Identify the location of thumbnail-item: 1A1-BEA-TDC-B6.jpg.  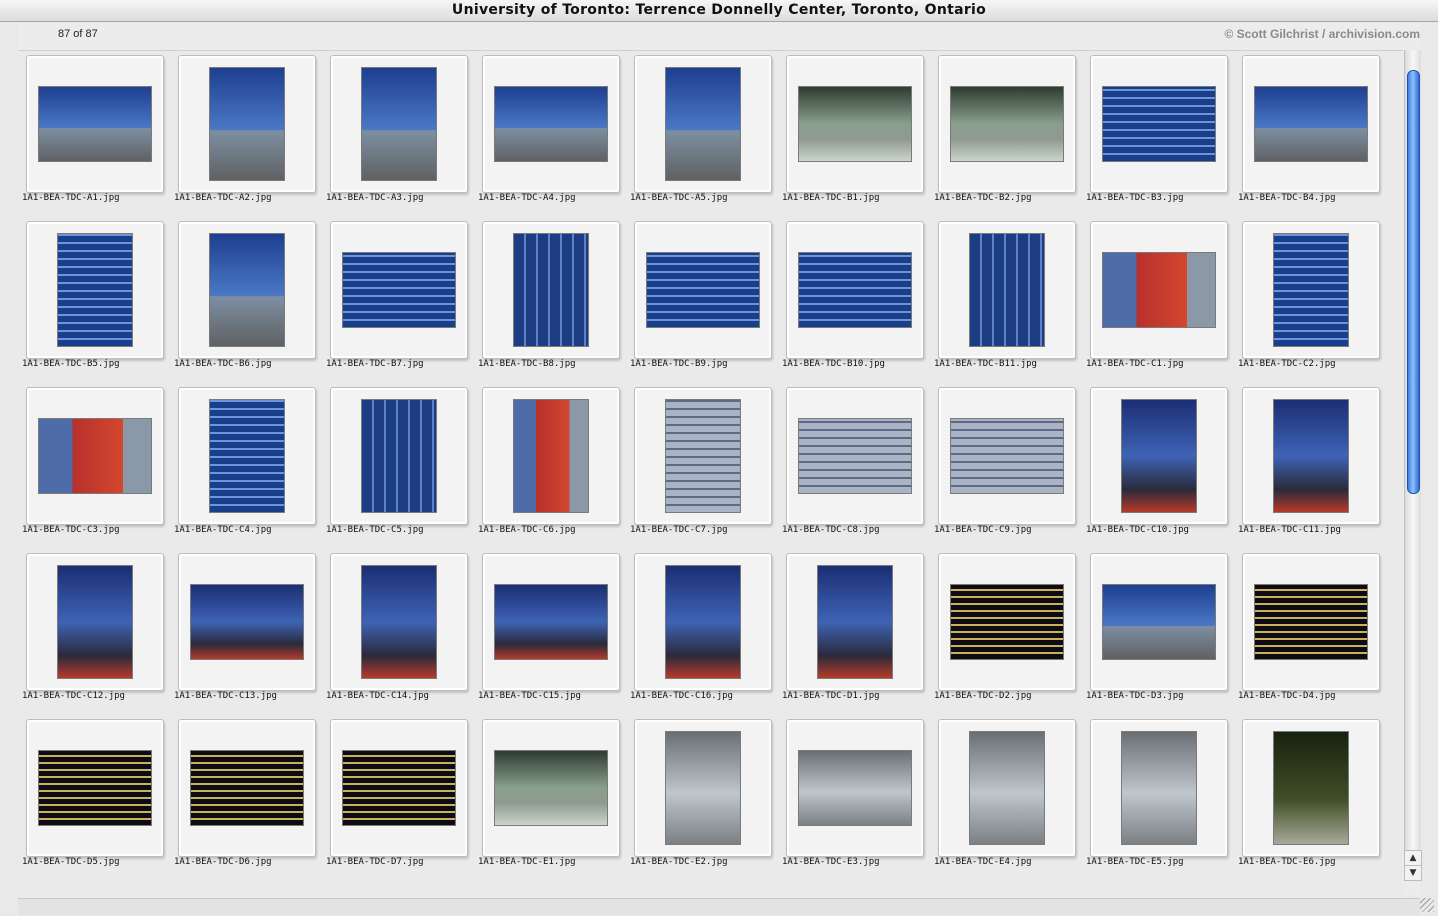
(244, 300).